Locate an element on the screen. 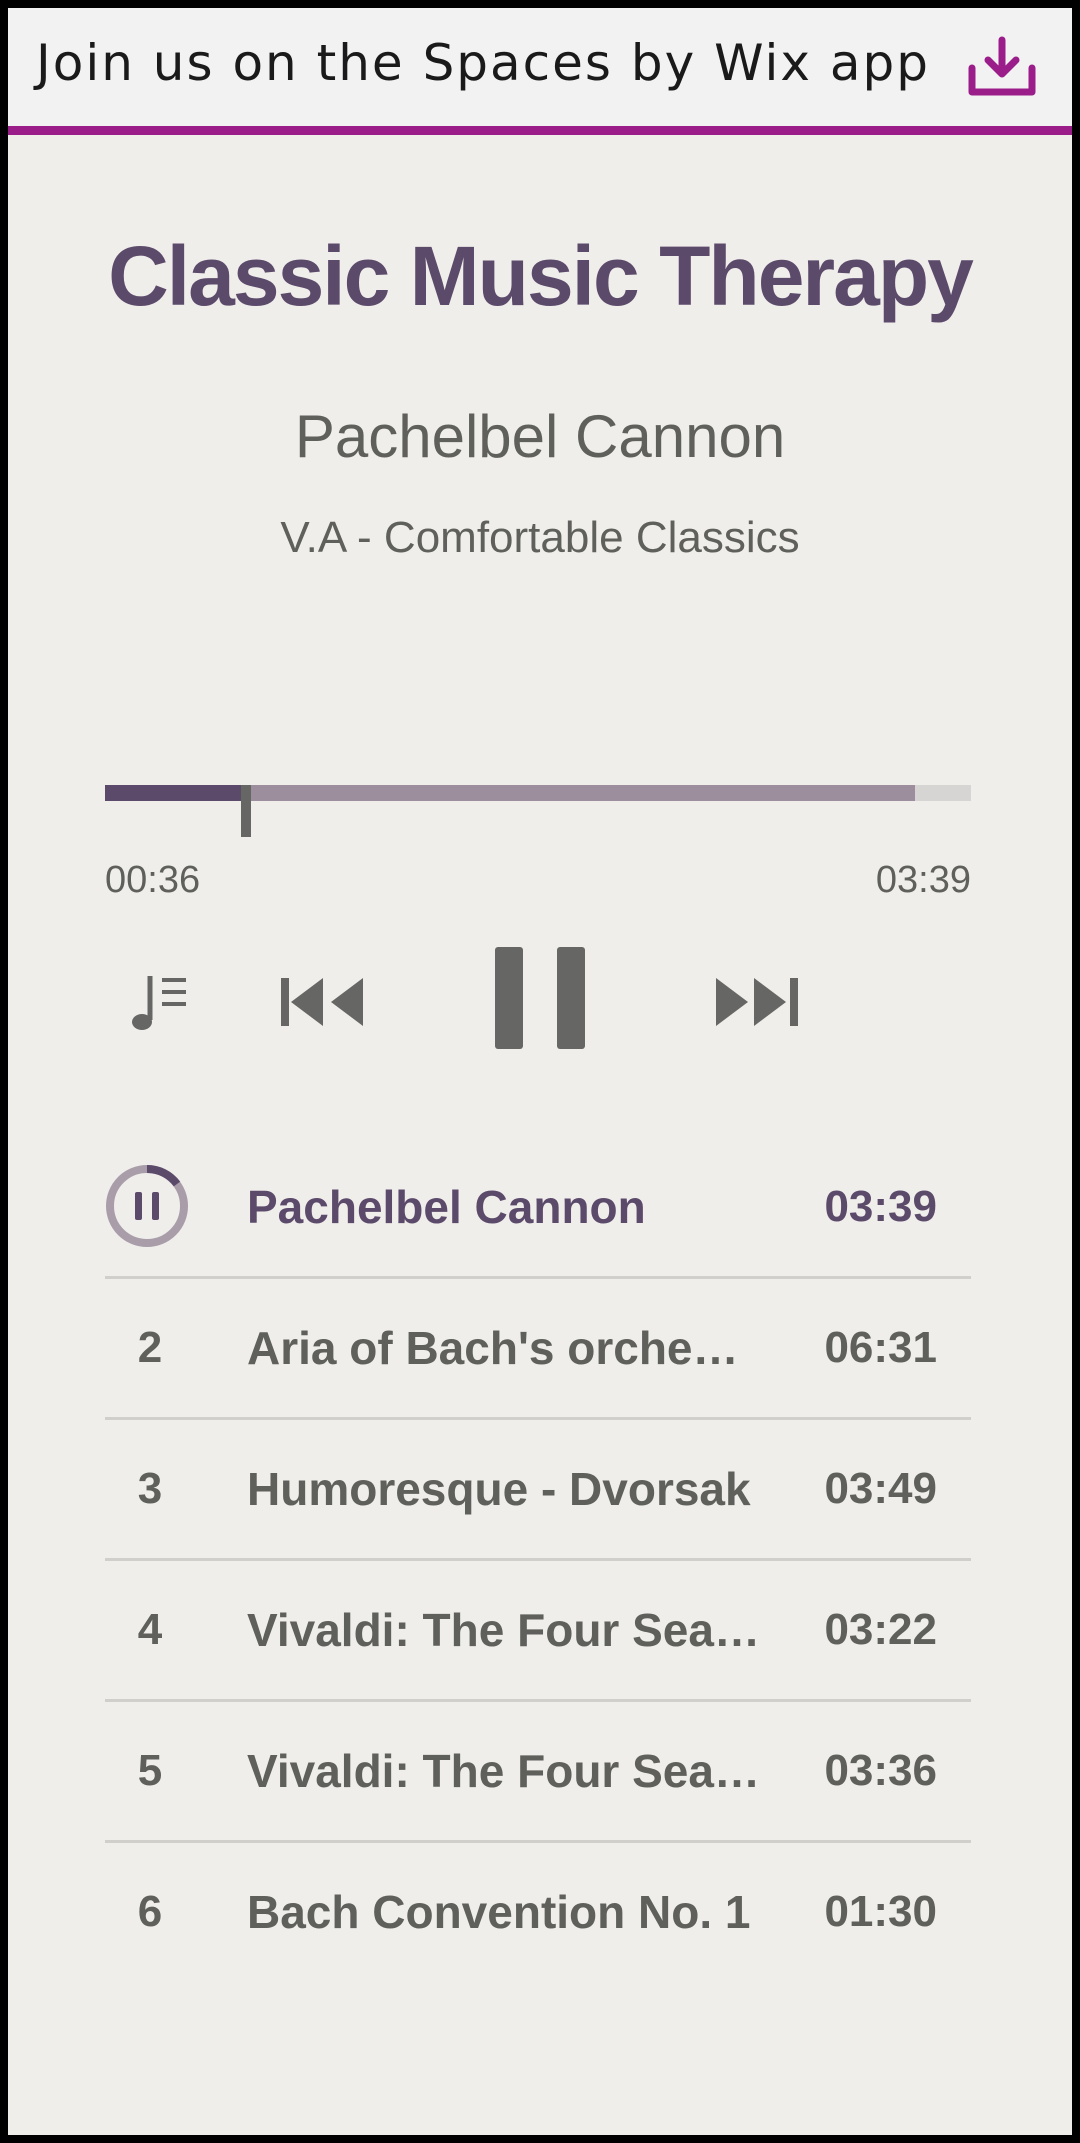 Image resolution: width=1080 pixels, height=2143 pixels. track-row: 2 Aria of Bach's orche… 06:31 is located at coordinates (538, 1349).